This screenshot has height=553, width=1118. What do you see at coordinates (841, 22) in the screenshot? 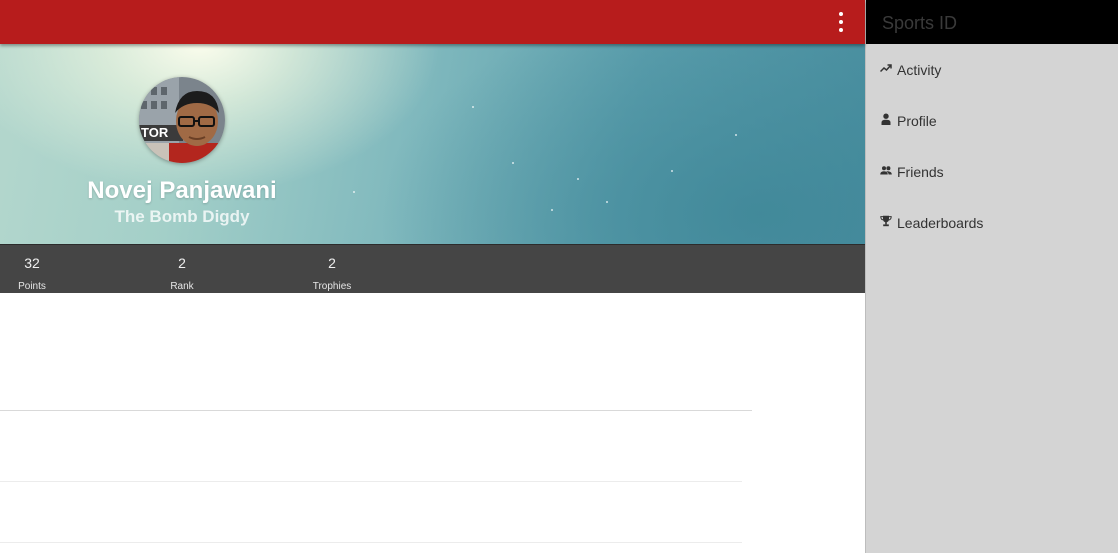
I see `more-vert-icon` at bounding box center [841, 22].